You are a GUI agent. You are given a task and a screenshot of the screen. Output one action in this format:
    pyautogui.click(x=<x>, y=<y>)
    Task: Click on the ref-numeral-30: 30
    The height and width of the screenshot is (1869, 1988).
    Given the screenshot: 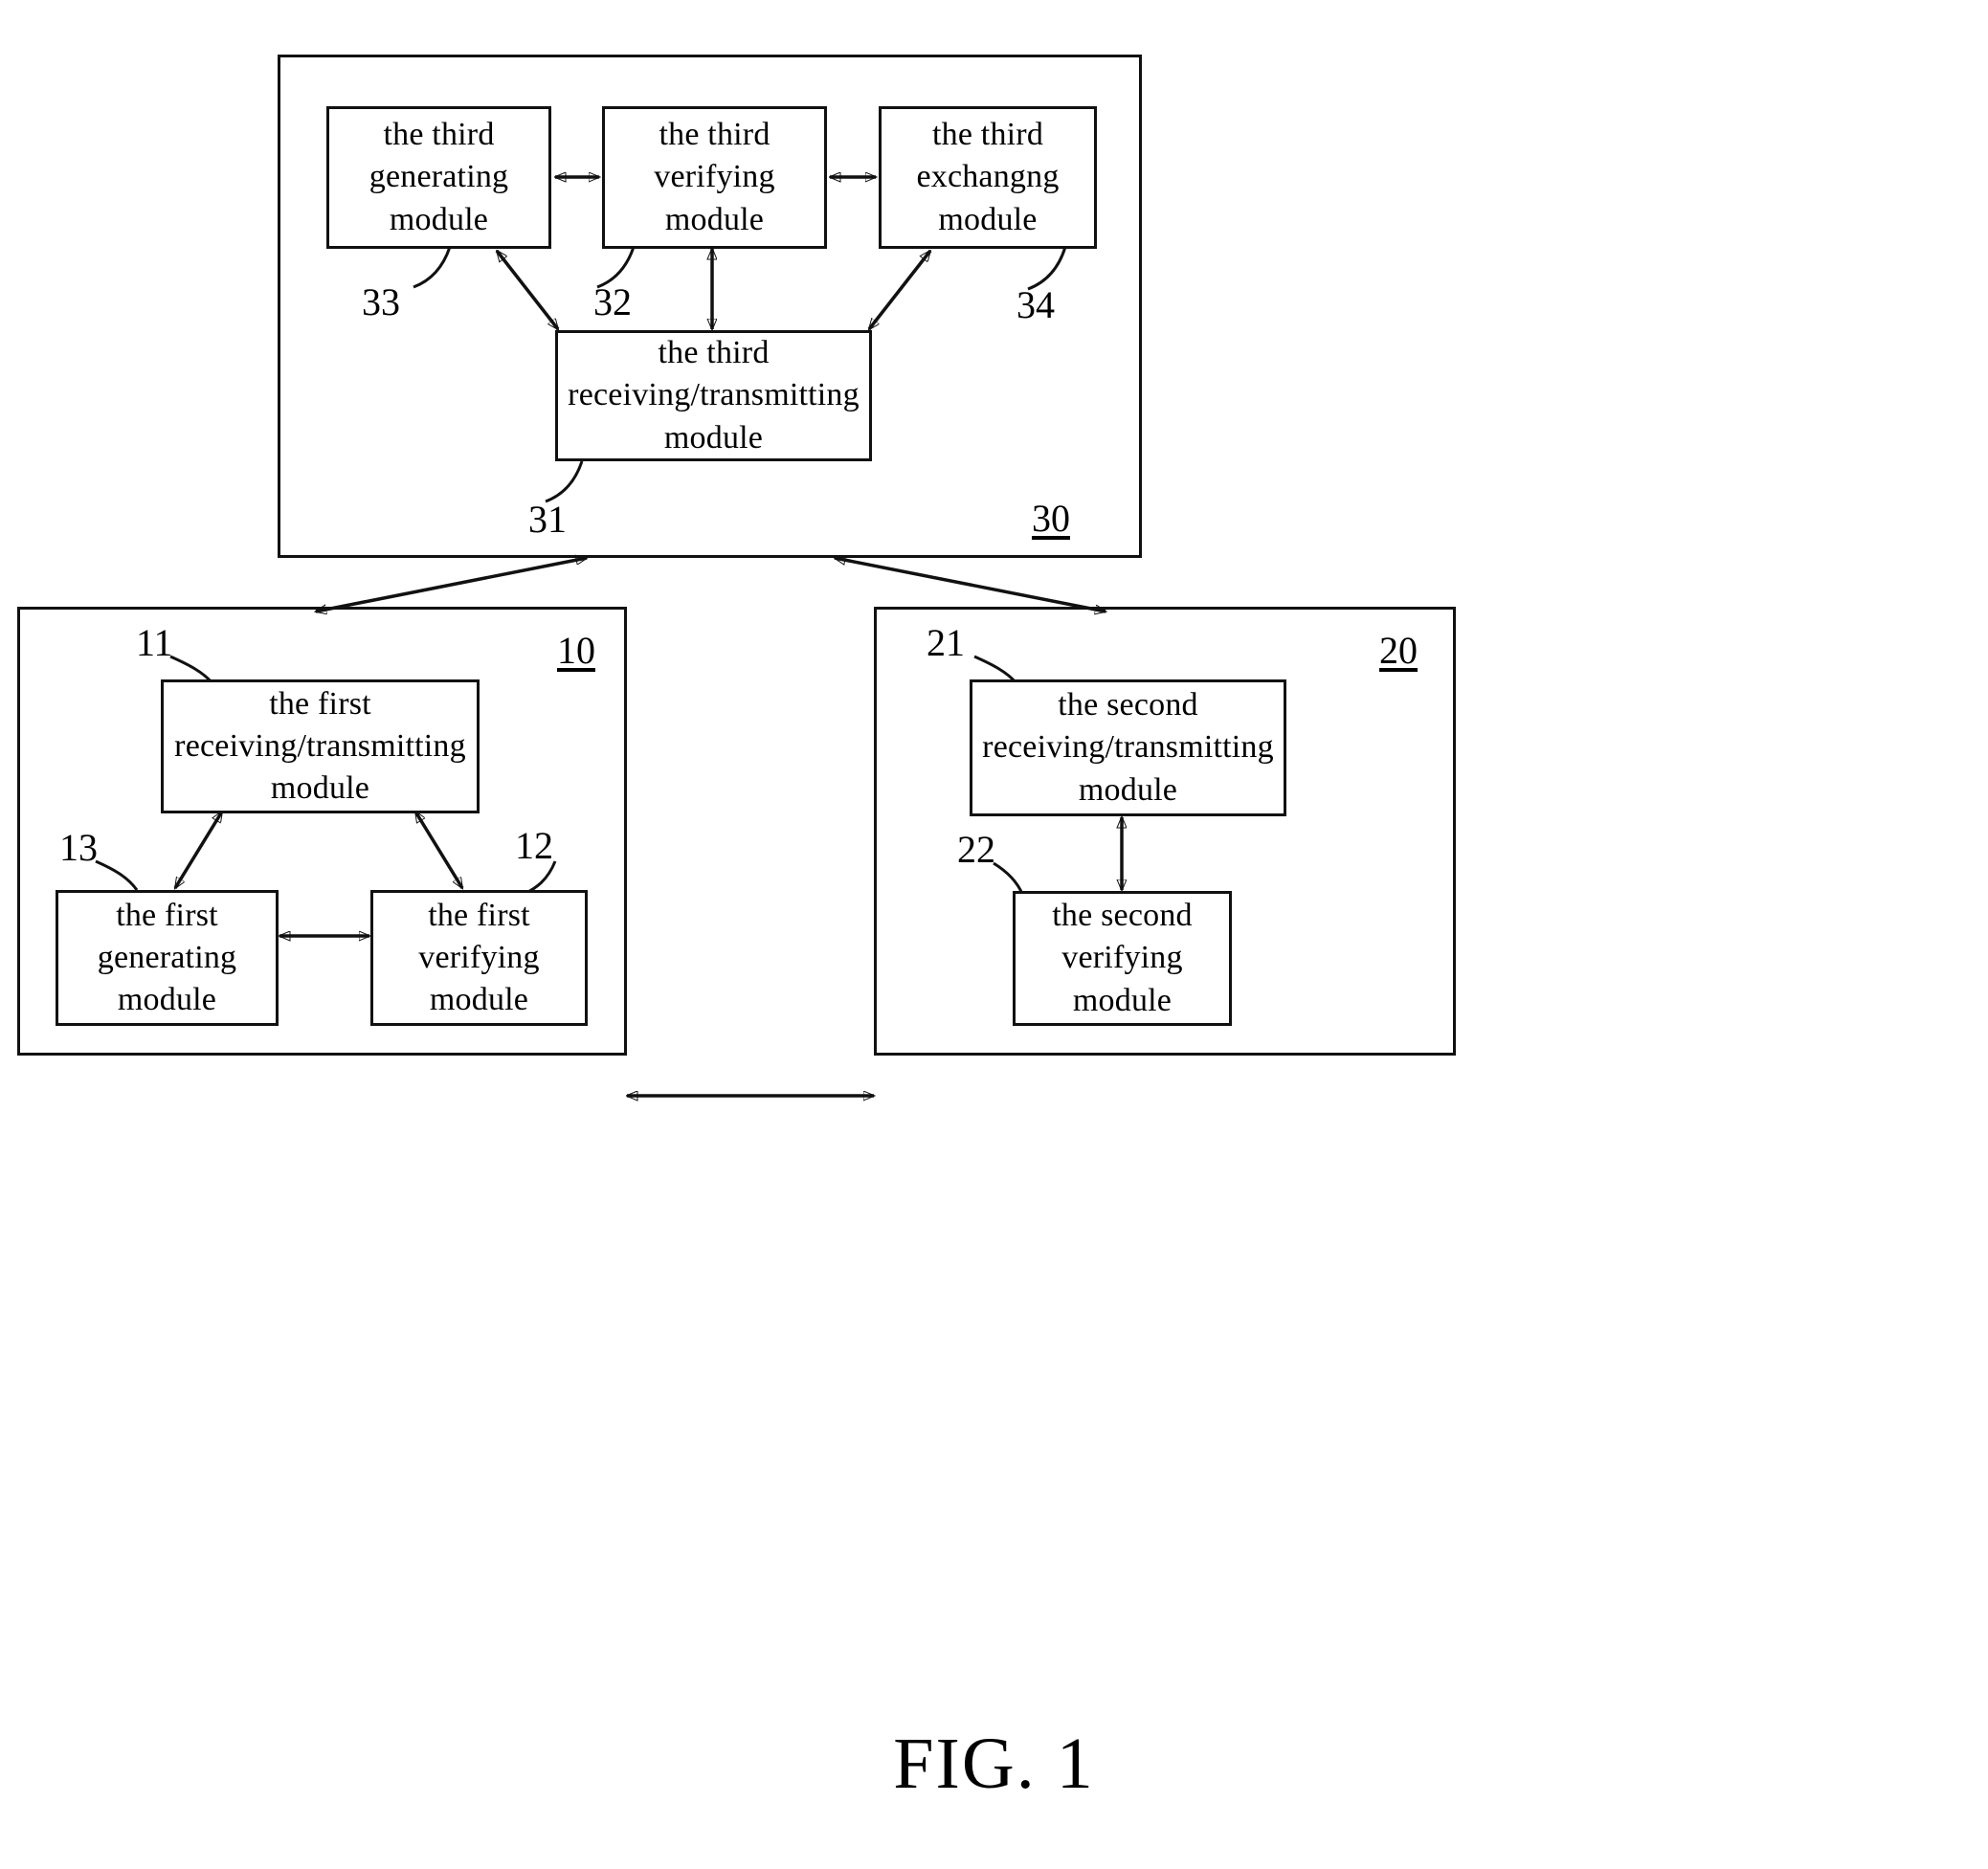 What is the action you would take?
    pyautogui.click(x=1051, y=519)
    